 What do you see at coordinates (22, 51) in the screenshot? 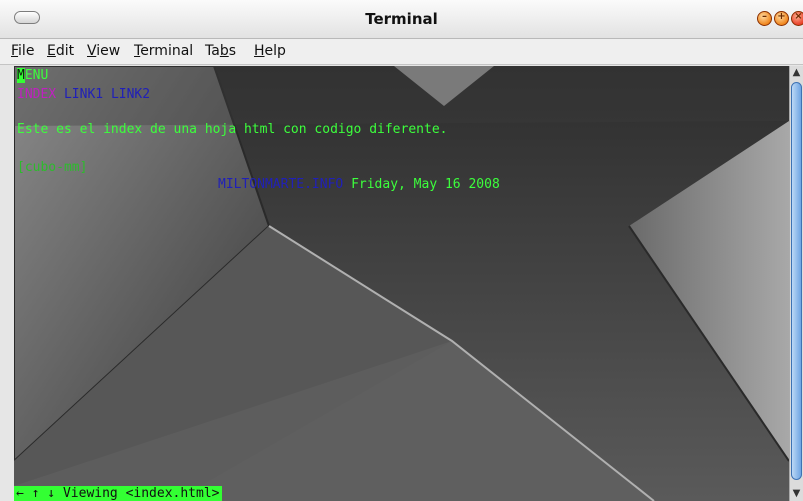
I see `menu-file: File` at bounding box center [22, 51].